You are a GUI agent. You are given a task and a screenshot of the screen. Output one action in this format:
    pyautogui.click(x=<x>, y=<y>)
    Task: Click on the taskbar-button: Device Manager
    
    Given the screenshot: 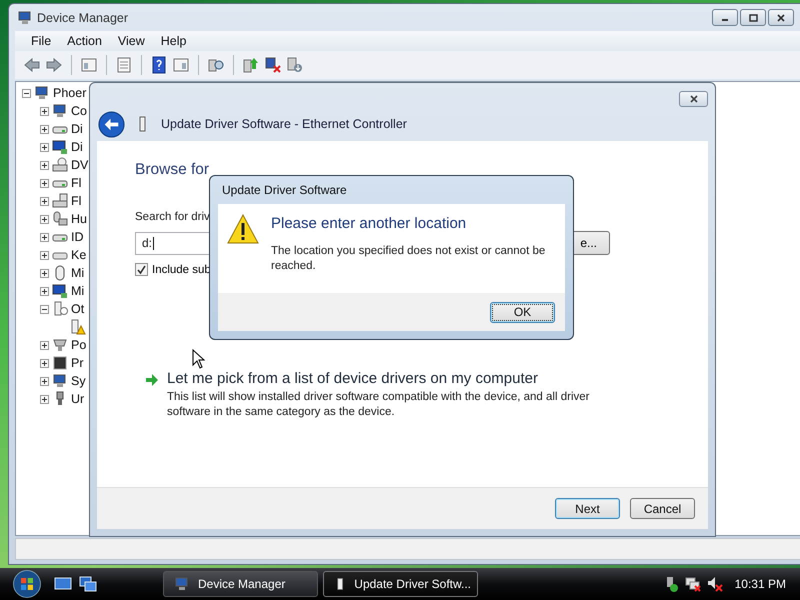 What is the action you would take?
    pyautogui.click(x=240, y=584)
    